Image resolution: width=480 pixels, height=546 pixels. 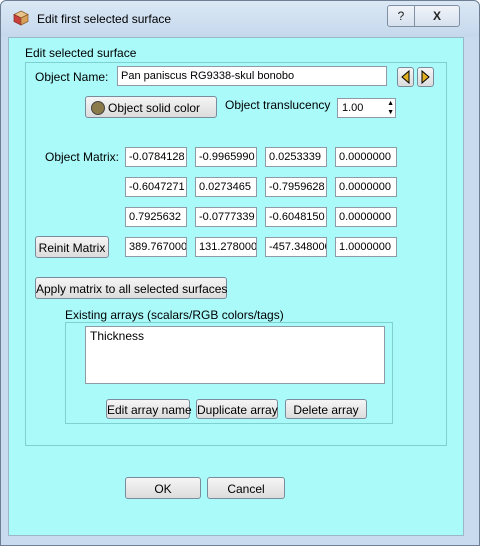 I want to click on matrix-cell: -0.7959628, so click(x=296, y=187).